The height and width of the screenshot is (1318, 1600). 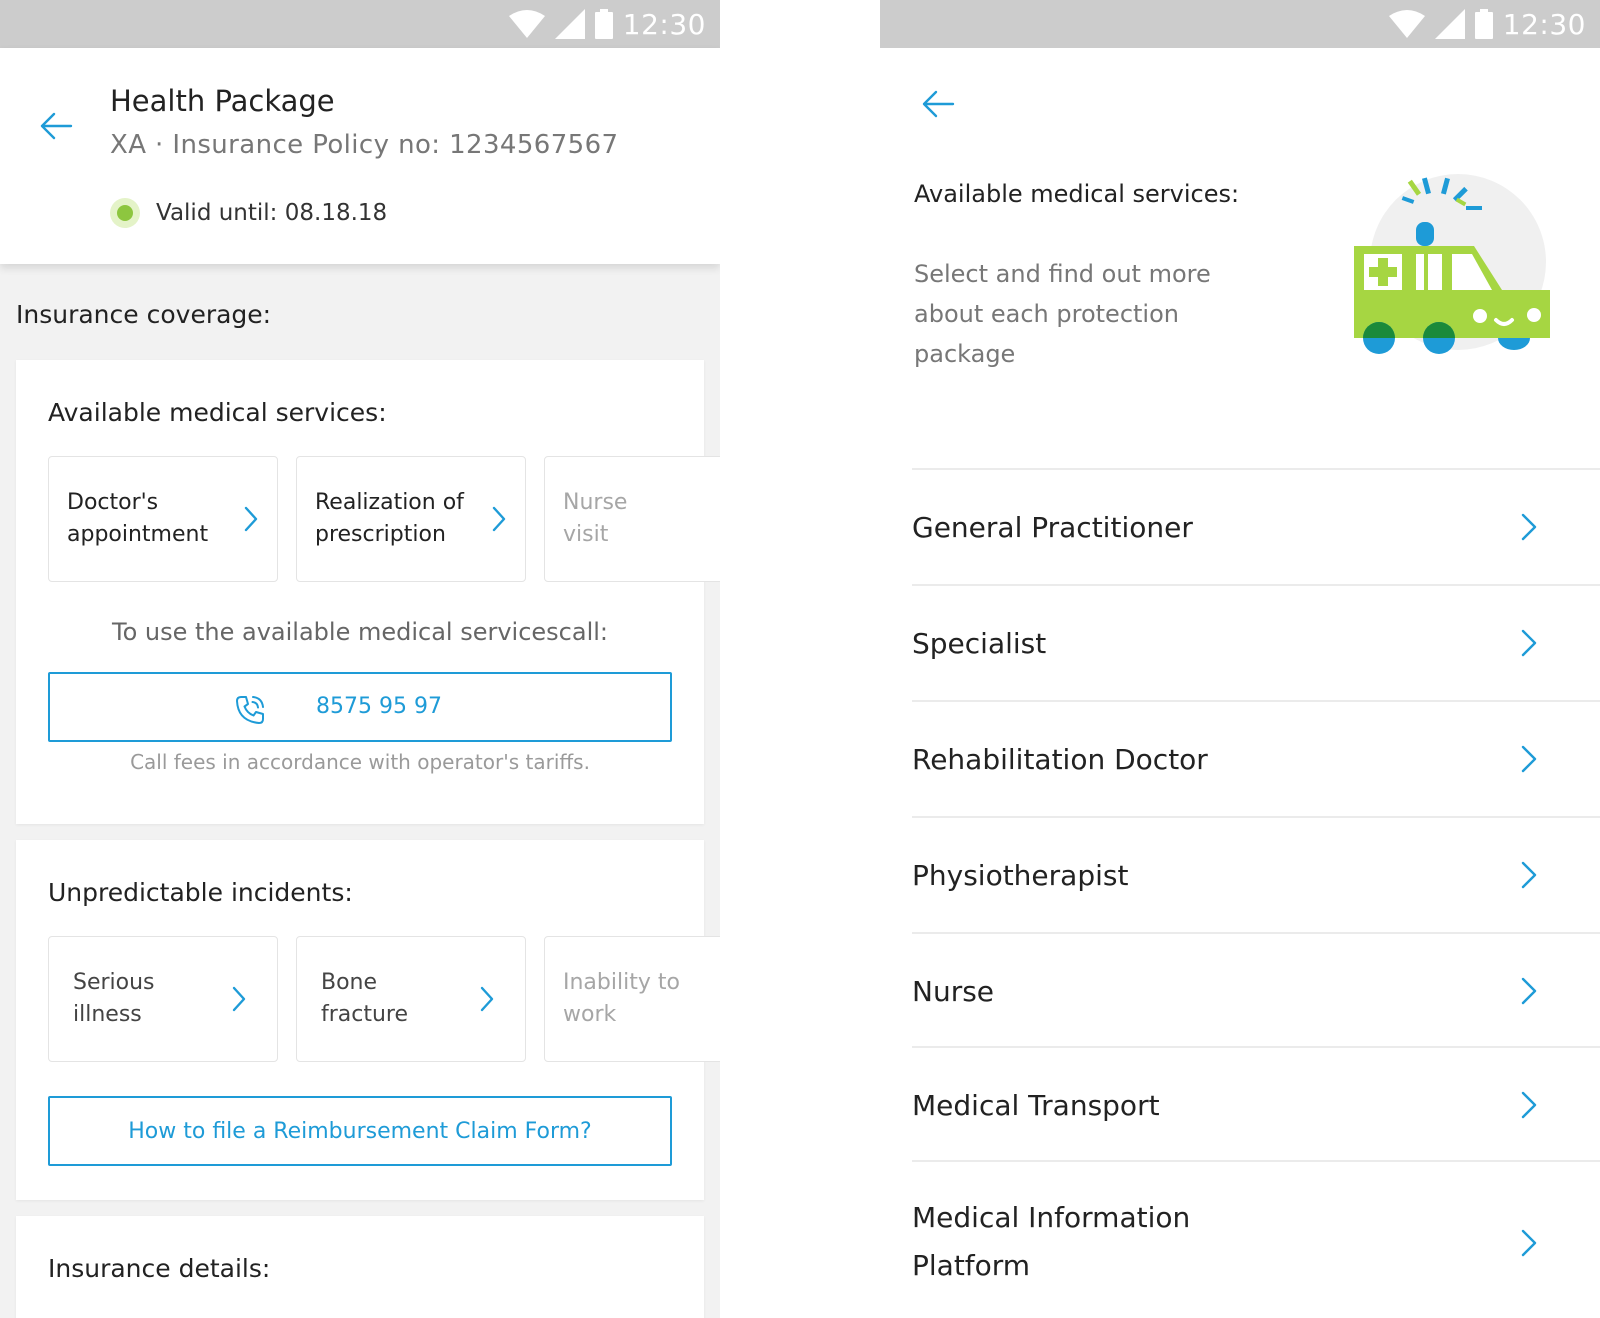 I want to click on coverage-heading: Insurance coverage:, so click(x=144, y=314).